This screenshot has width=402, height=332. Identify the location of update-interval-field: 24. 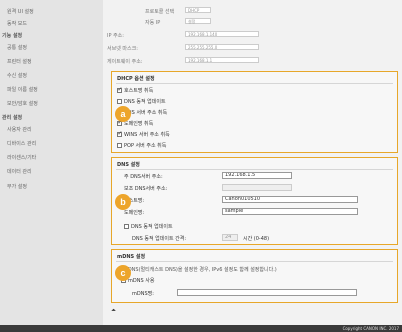
(230, 237).